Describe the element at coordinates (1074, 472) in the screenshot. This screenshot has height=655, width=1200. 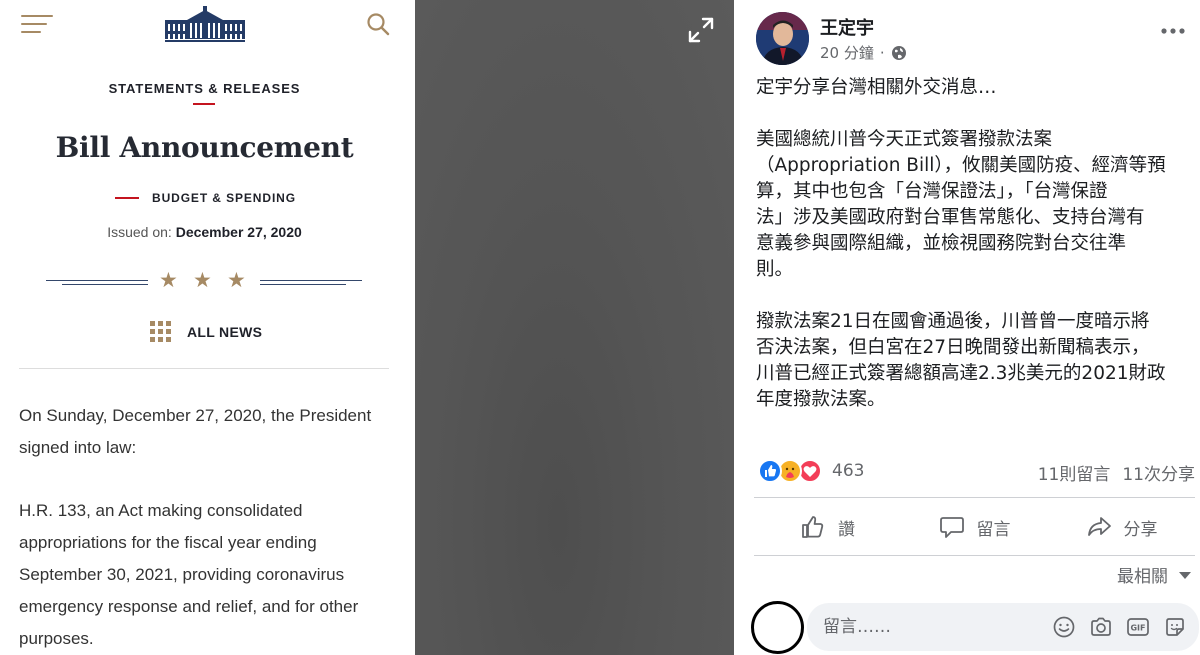
I see `comment-count: 11則留言` at that location.